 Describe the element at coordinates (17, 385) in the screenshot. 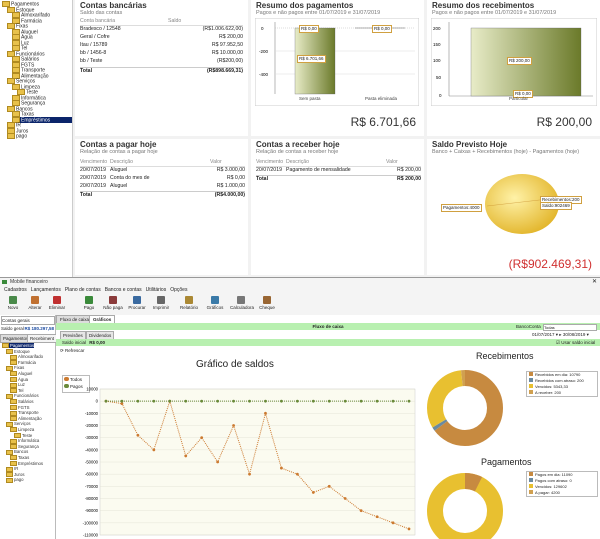

I see `tree-node: Luz` at that location.